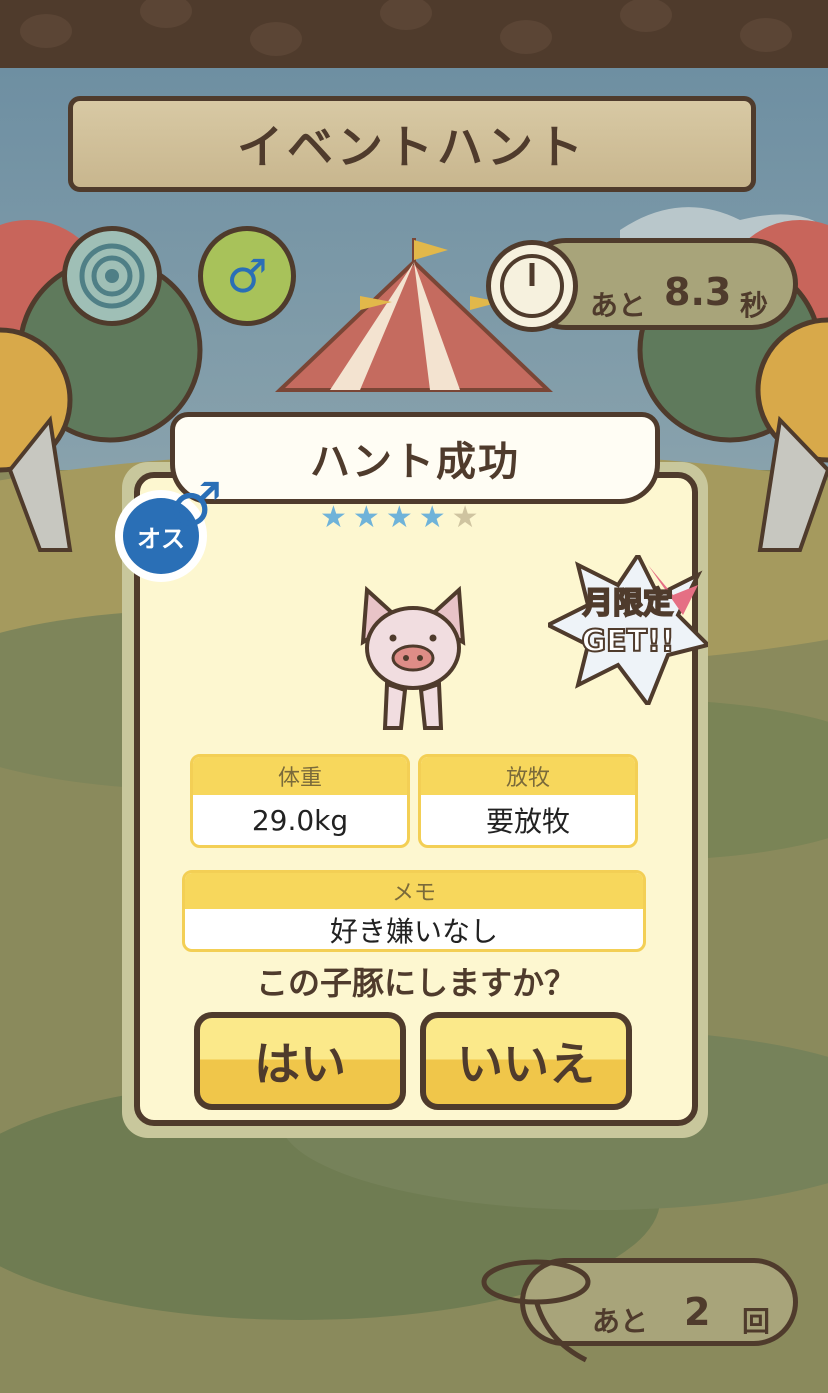  I want to click on timer-label: あと, so click(618, 305).